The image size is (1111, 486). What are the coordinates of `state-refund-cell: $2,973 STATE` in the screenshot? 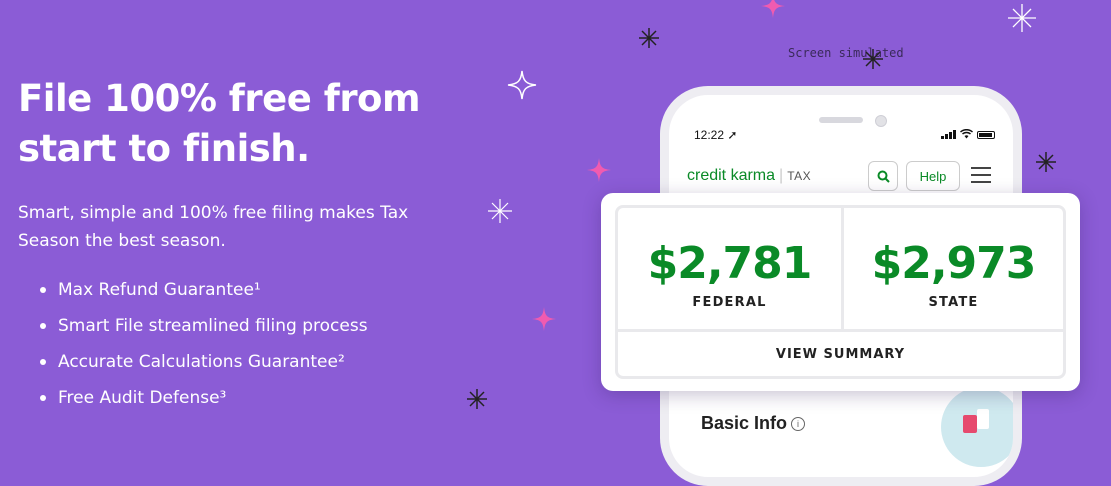 It's located at (953, 268).